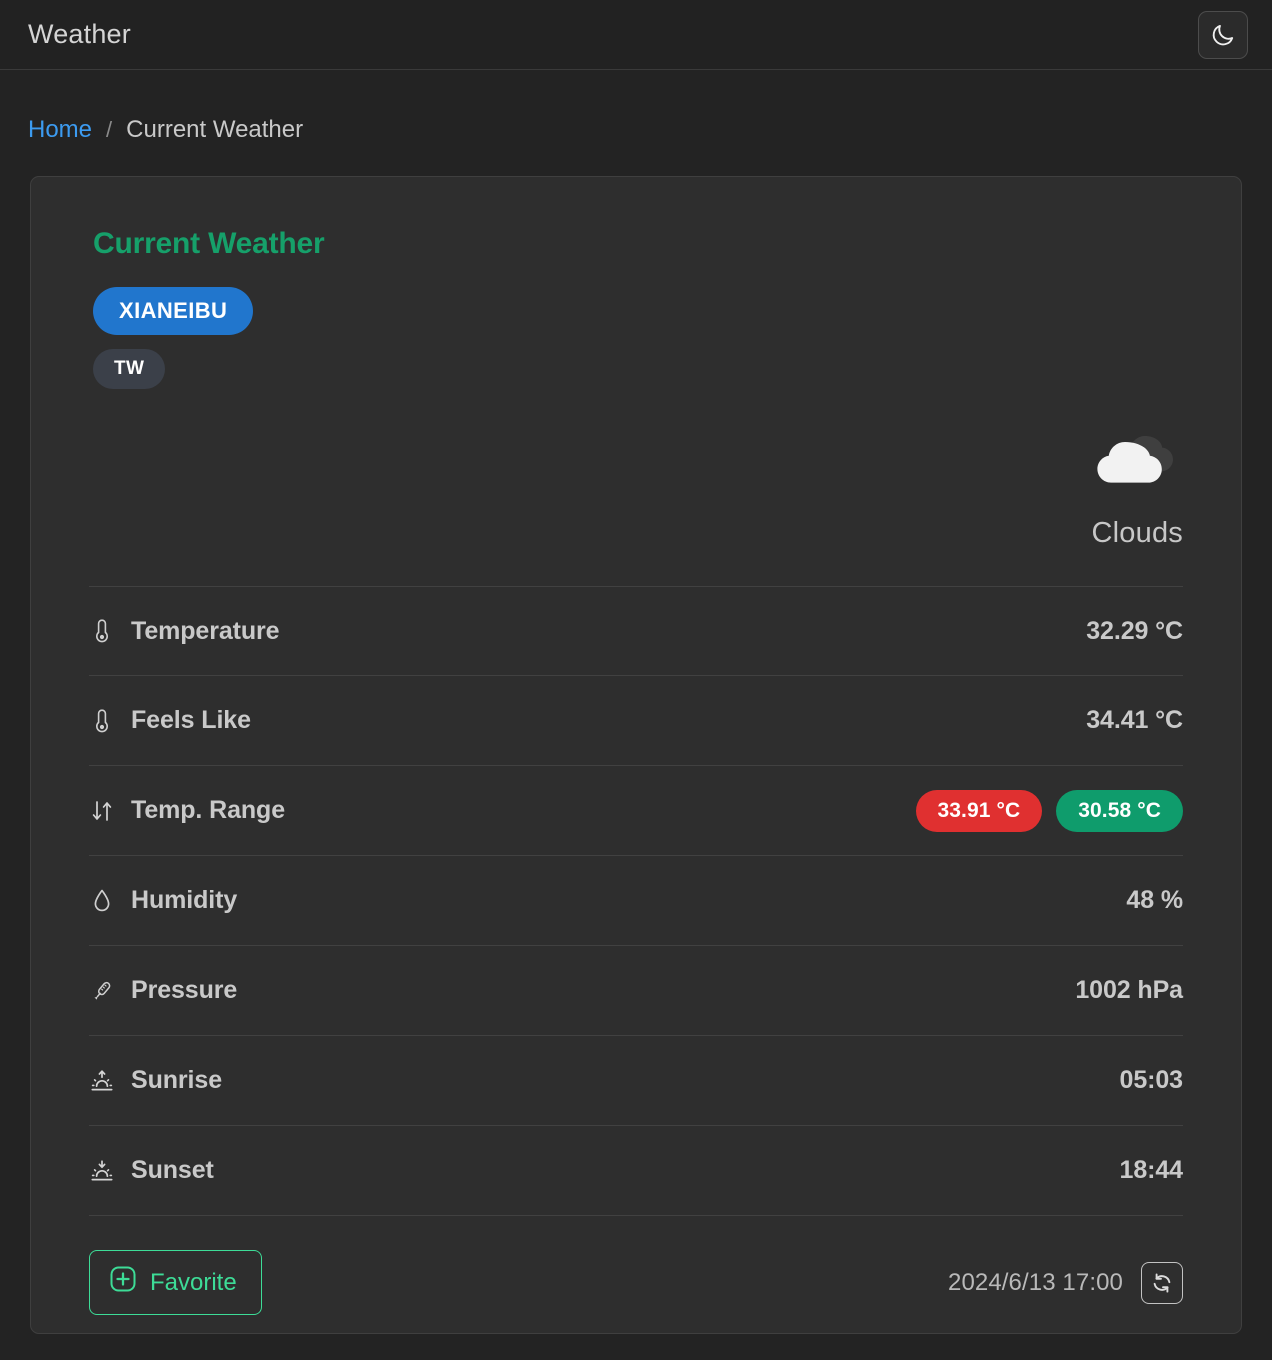 This screenshot has height=1360, width=1272. I want to click on app-title: Weather, so click(79, 34).